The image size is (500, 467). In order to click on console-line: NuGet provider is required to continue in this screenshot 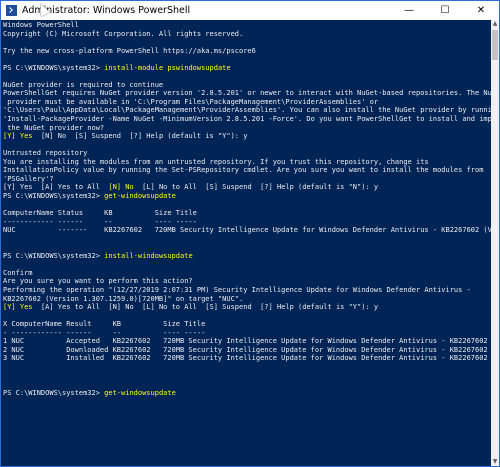, I will do `click(247, 85)`.